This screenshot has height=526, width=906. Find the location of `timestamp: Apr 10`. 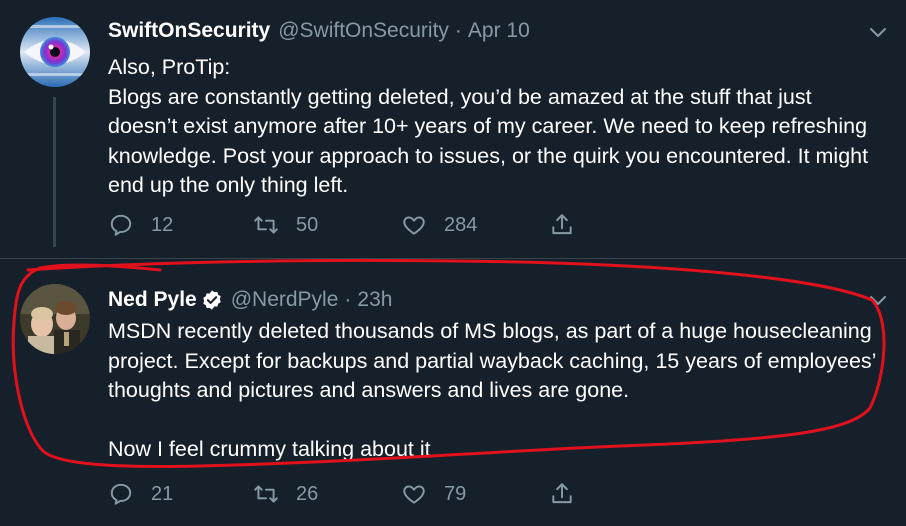

timestamp: Apr 10 is located at coordinates (499, 31).